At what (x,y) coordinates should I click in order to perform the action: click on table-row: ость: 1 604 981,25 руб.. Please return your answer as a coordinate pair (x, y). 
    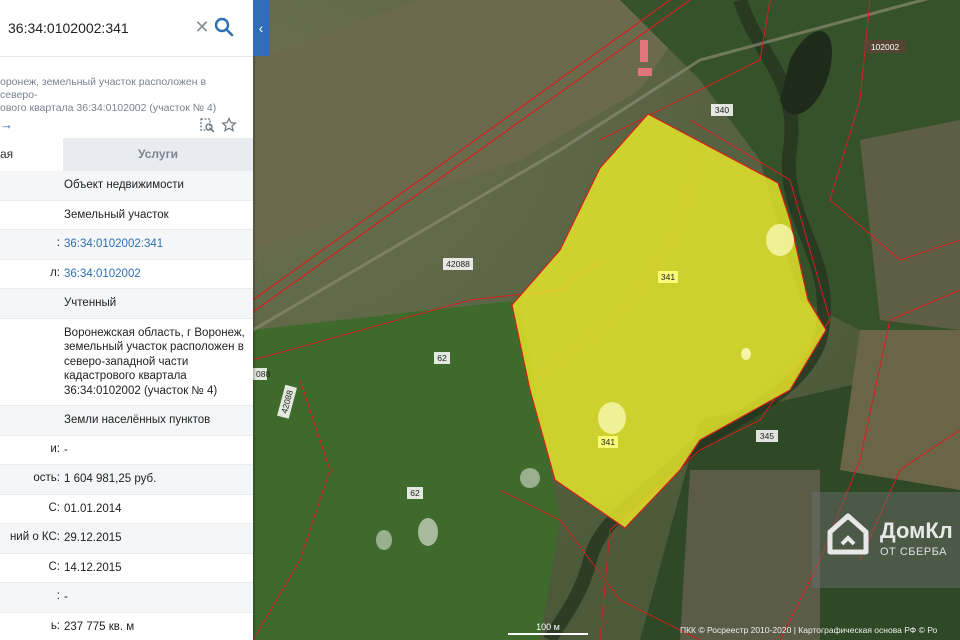
    Looking at the image, I should click on (126, 480).